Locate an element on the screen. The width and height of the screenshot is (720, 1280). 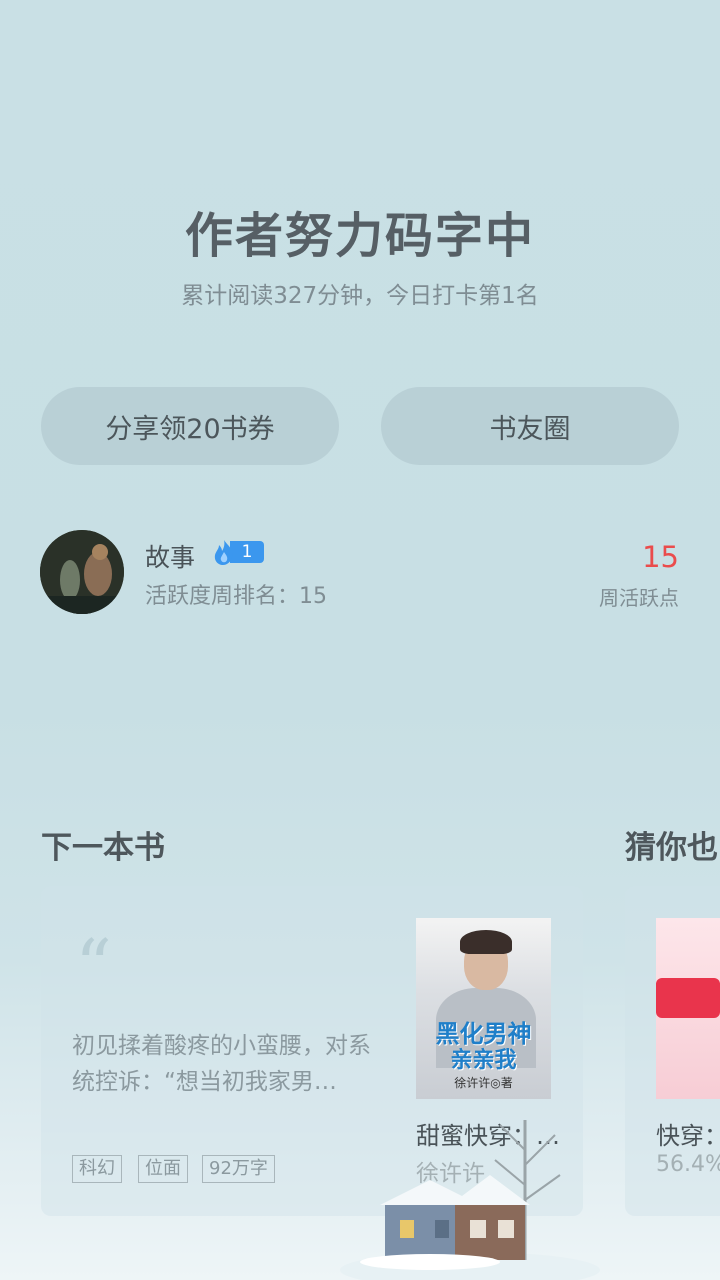
avatar-image is located at coordinates (82, 572).